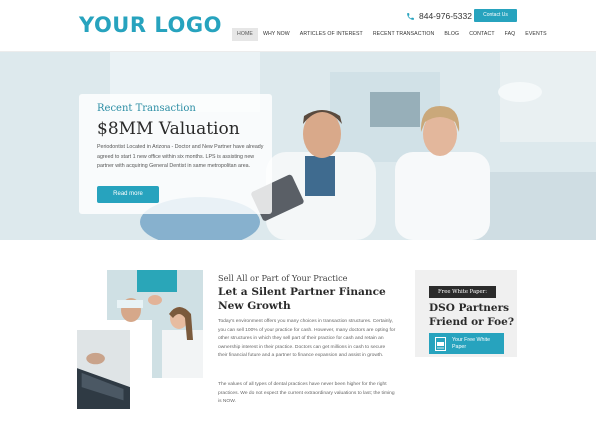 The height and width of the screenshot is (426, 596). I want to click on read-more-button: Read more, so click(128, 194).